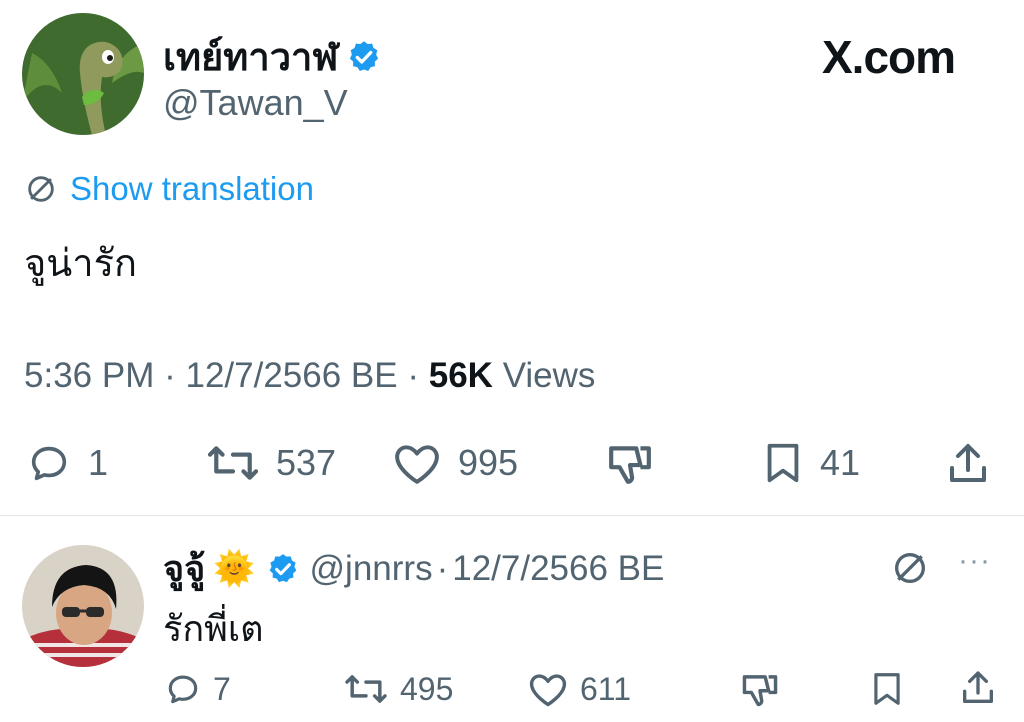  Describe the element at coordinates (460, 375) in the screenshot. I see `views-count: 56K` at that location.